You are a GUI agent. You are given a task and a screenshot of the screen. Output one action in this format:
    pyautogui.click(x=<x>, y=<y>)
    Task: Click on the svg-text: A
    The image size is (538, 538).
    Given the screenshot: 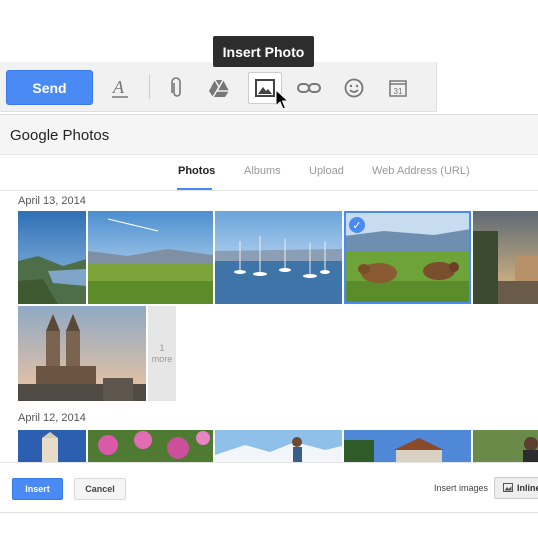 What is the action you would take?
    pyautogui.click(x=118, y=87)
    